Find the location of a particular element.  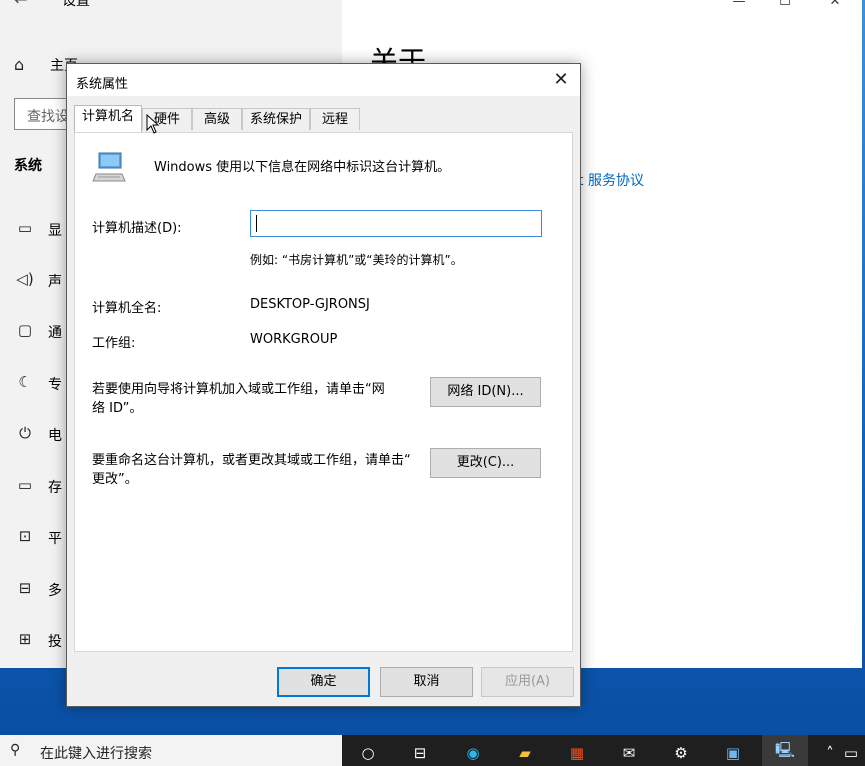

ok-button: 确定 is located at coordinates (323, 682).